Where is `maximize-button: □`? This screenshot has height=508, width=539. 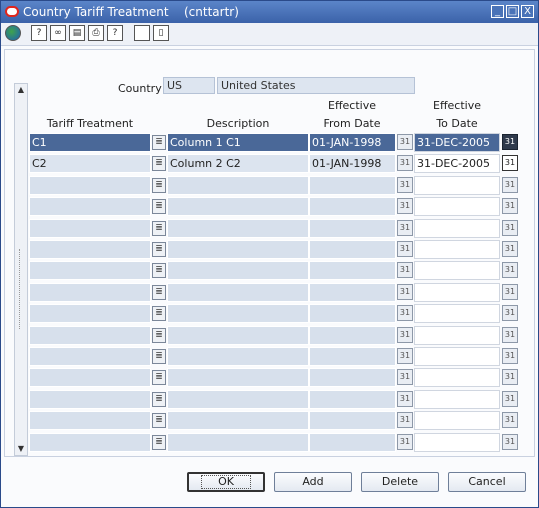 maximize-button: □ is located at coordinates (512, 11).